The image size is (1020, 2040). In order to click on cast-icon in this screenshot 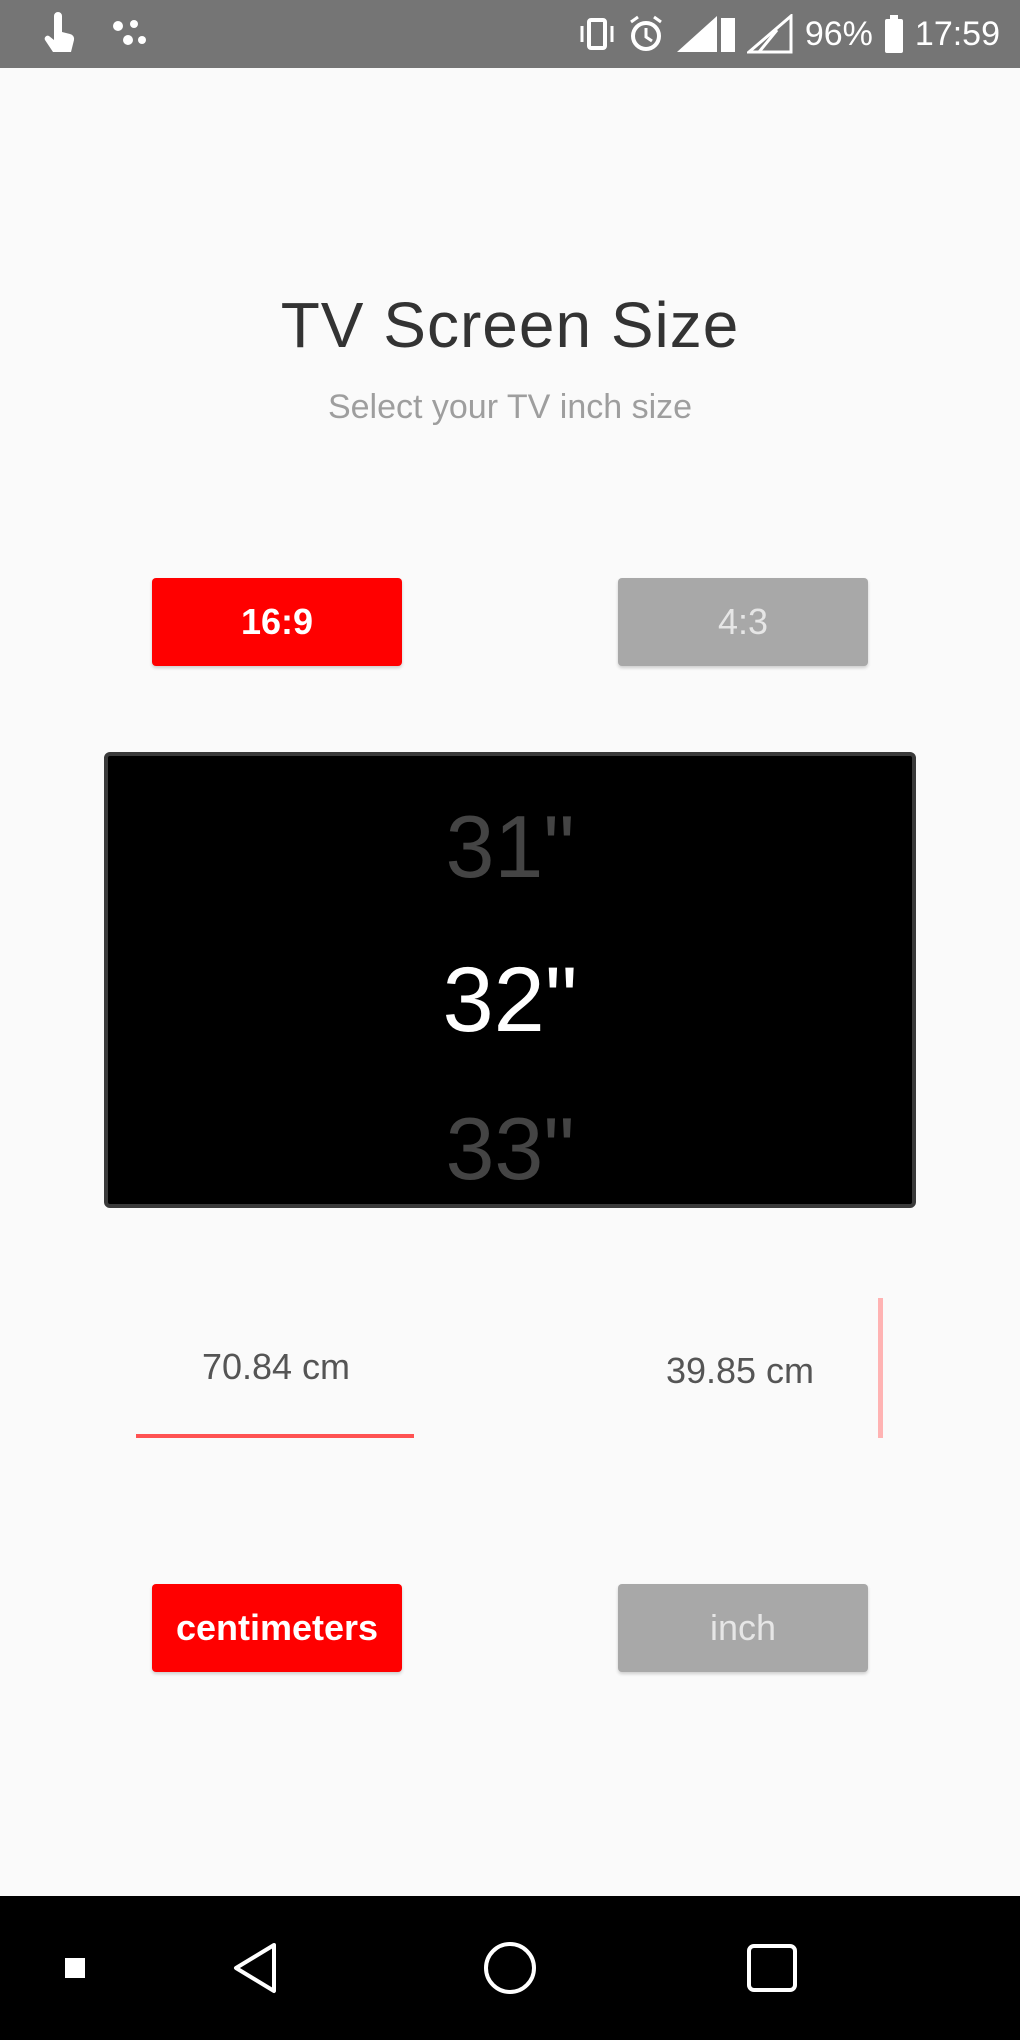, I will do `click(130, 34)`.